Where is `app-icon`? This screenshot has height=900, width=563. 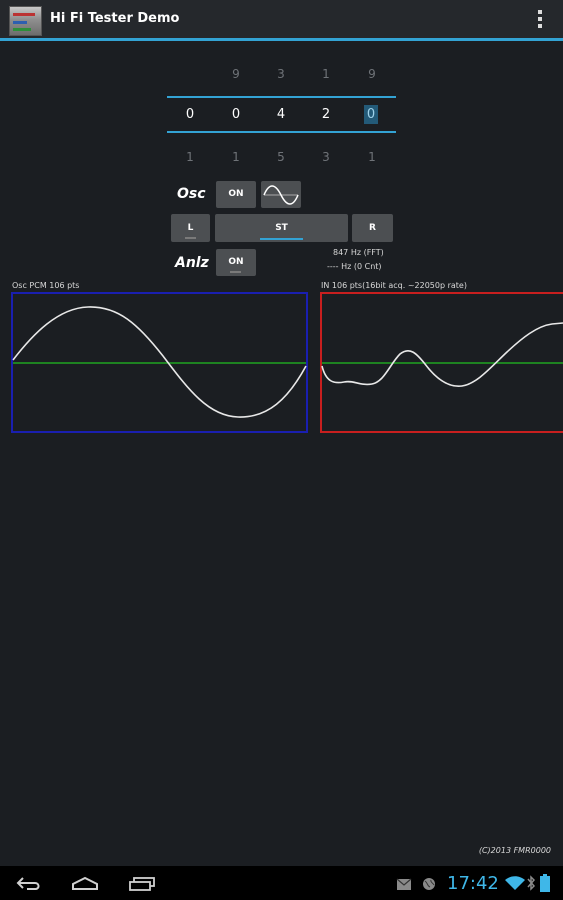 app-icon is located at coordinates (25, 21).